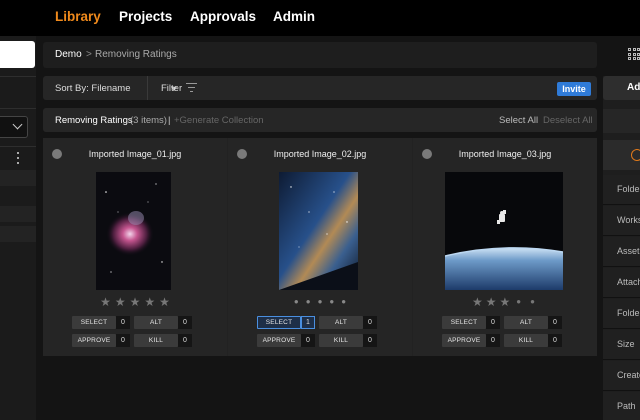  I want to click on toolbar: Sort By: Filename Filter, so click(320, 88).